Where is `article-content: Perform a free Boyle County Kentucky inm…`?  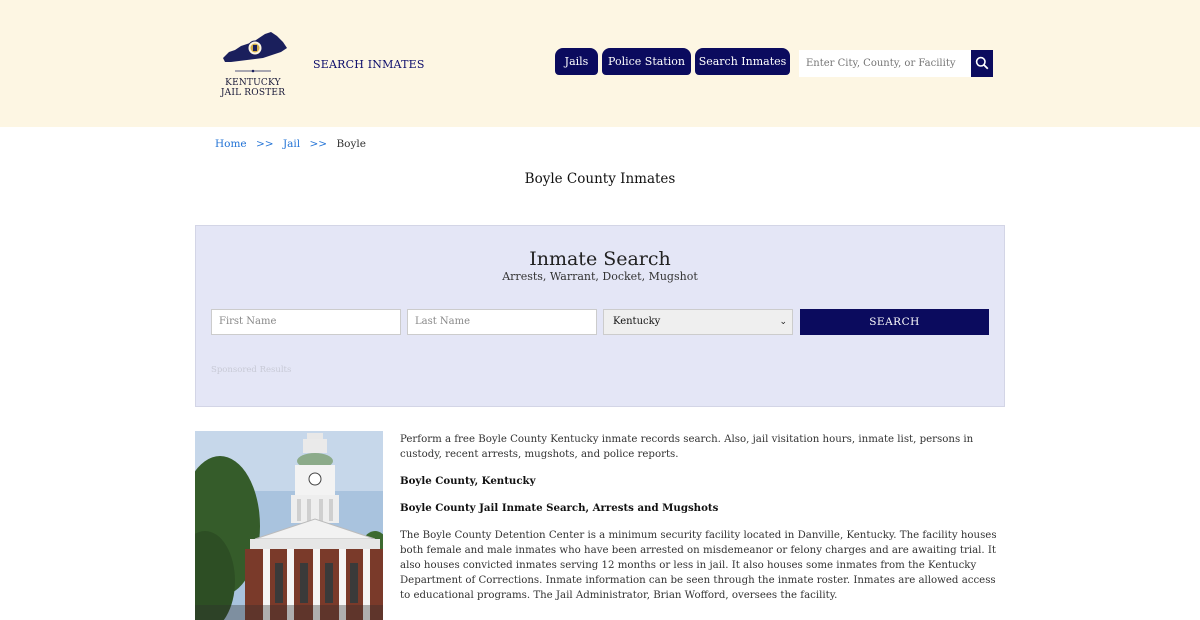 article-content: Perform a free Boyle County Kentucky inm… is located at coordinates (700, 523).